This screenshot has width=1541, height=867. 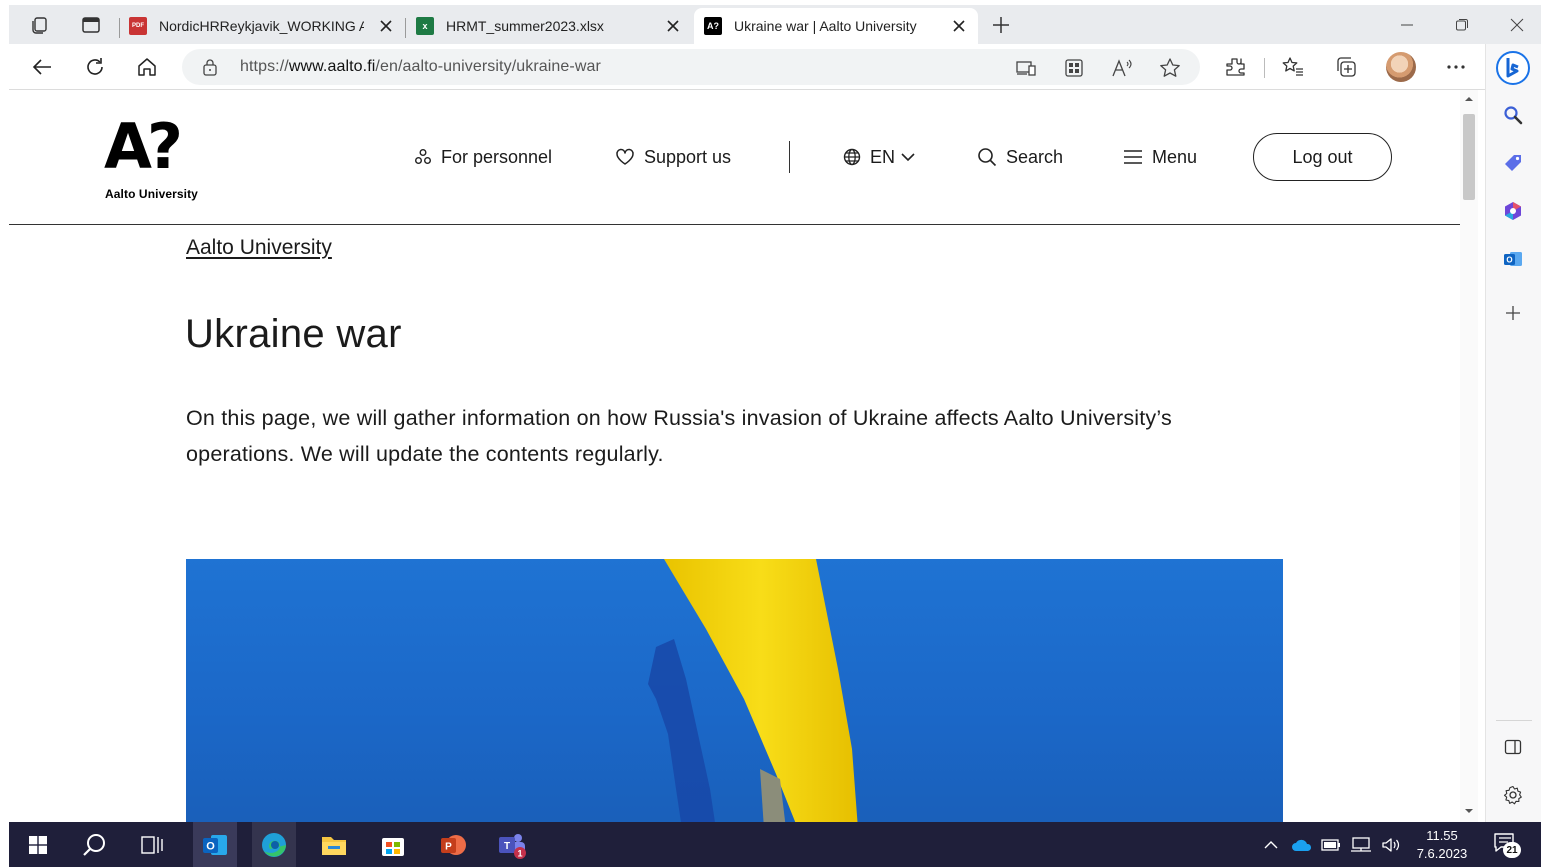 What do you see at coordinates (42, 67) in the screenshot?
I see `back-icon` at bounding box center [42, 67].